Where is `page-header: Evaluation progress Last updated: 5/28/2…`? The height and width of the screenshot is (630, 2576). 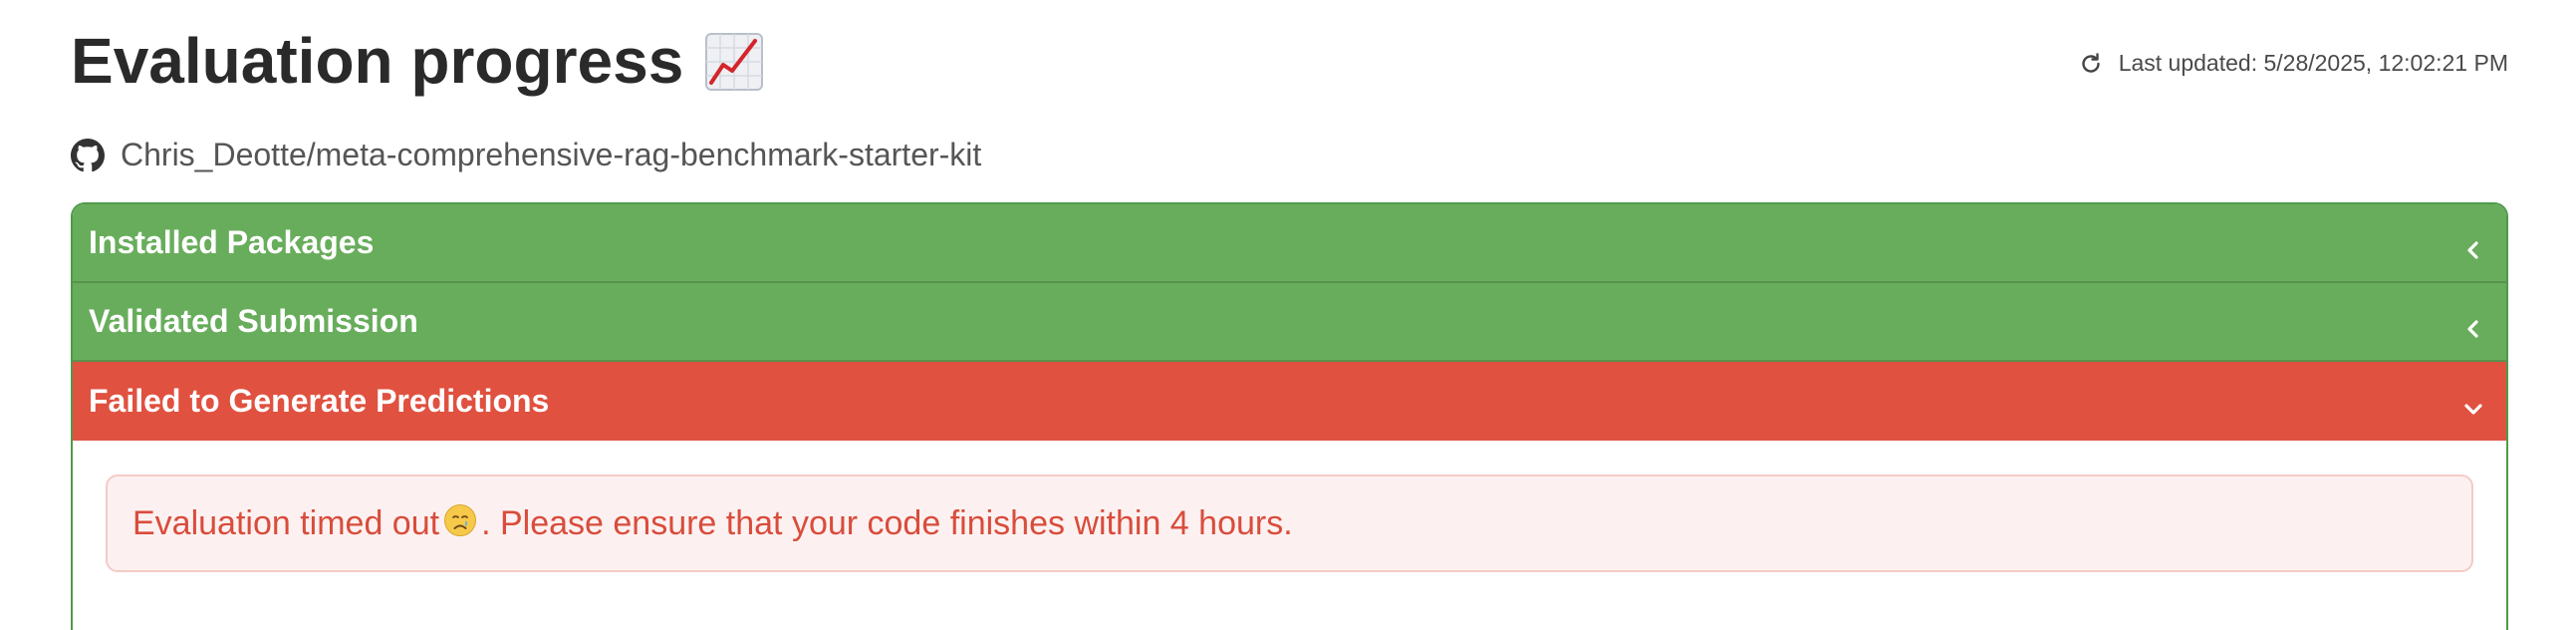
page-header: Evaluation progress Last updated: 5/28/2… is located at coordinates (1289, 62).